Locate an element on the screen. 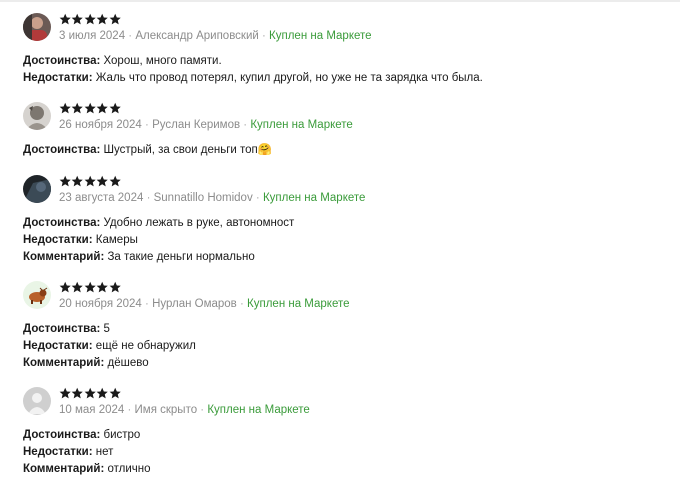  pros-text: Удобно лежать в руке, автономност is located at coordinates (199, 223).